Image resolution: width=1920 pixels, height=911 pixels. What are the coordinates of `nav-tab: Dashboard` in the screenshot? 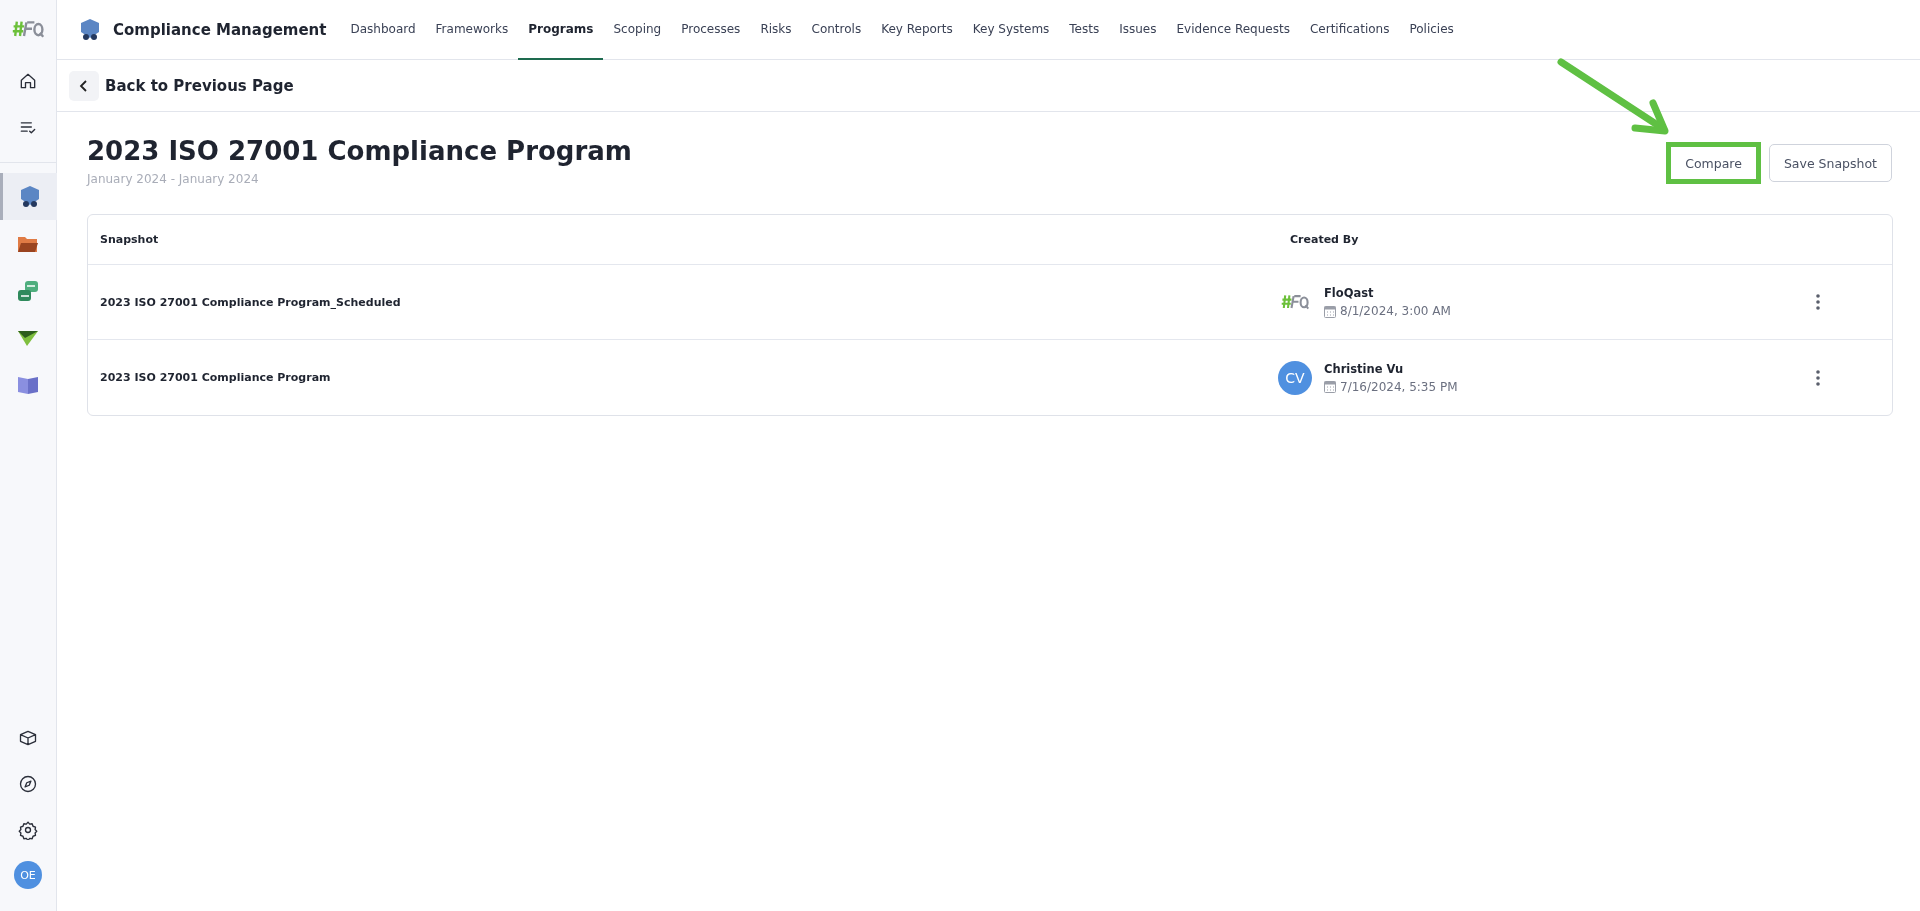 It's located at (383, 30).